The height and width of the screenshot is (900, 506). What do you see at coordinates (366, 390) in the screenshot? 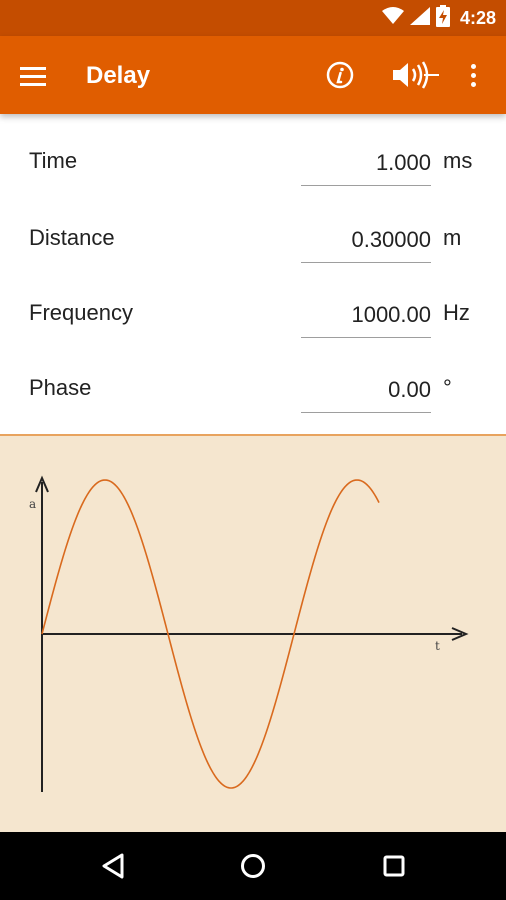
I see `phase-input` at bounding box center [366, 390].